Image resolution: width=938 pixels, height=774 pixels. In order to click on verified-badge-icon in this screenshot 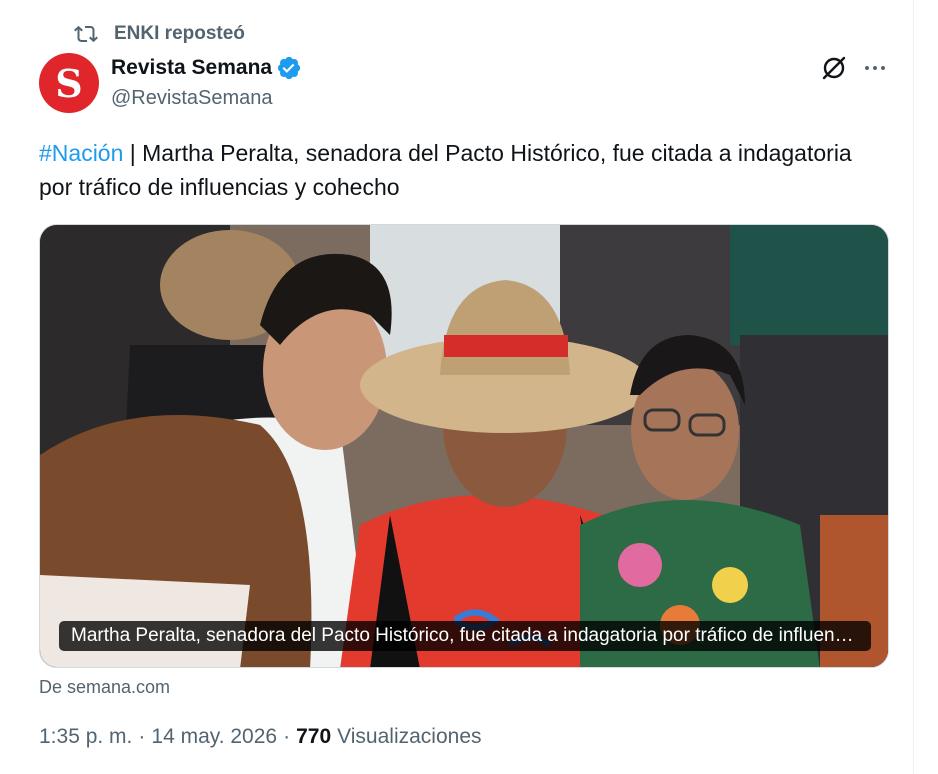, I will do `click(289, 68)`.